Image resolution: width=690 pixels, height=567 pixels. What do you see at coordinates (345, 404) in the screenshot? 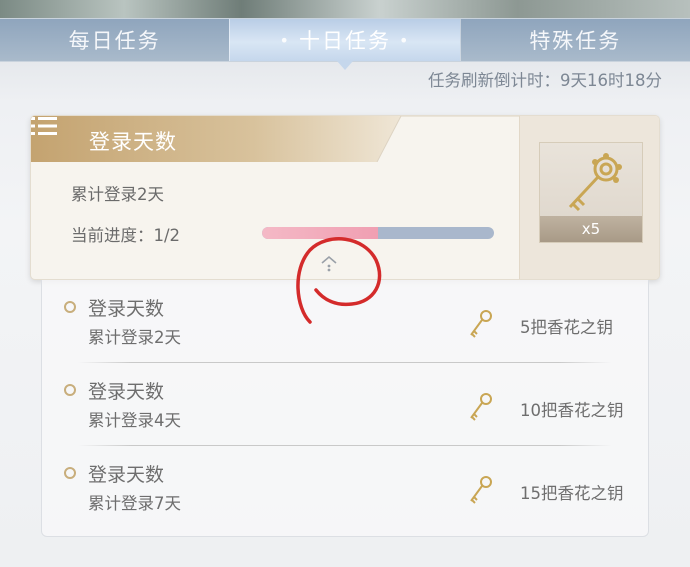
I see `list-item: 登录天数 累计登录4天 10把香花之钥` at bounding box center [345, 404].